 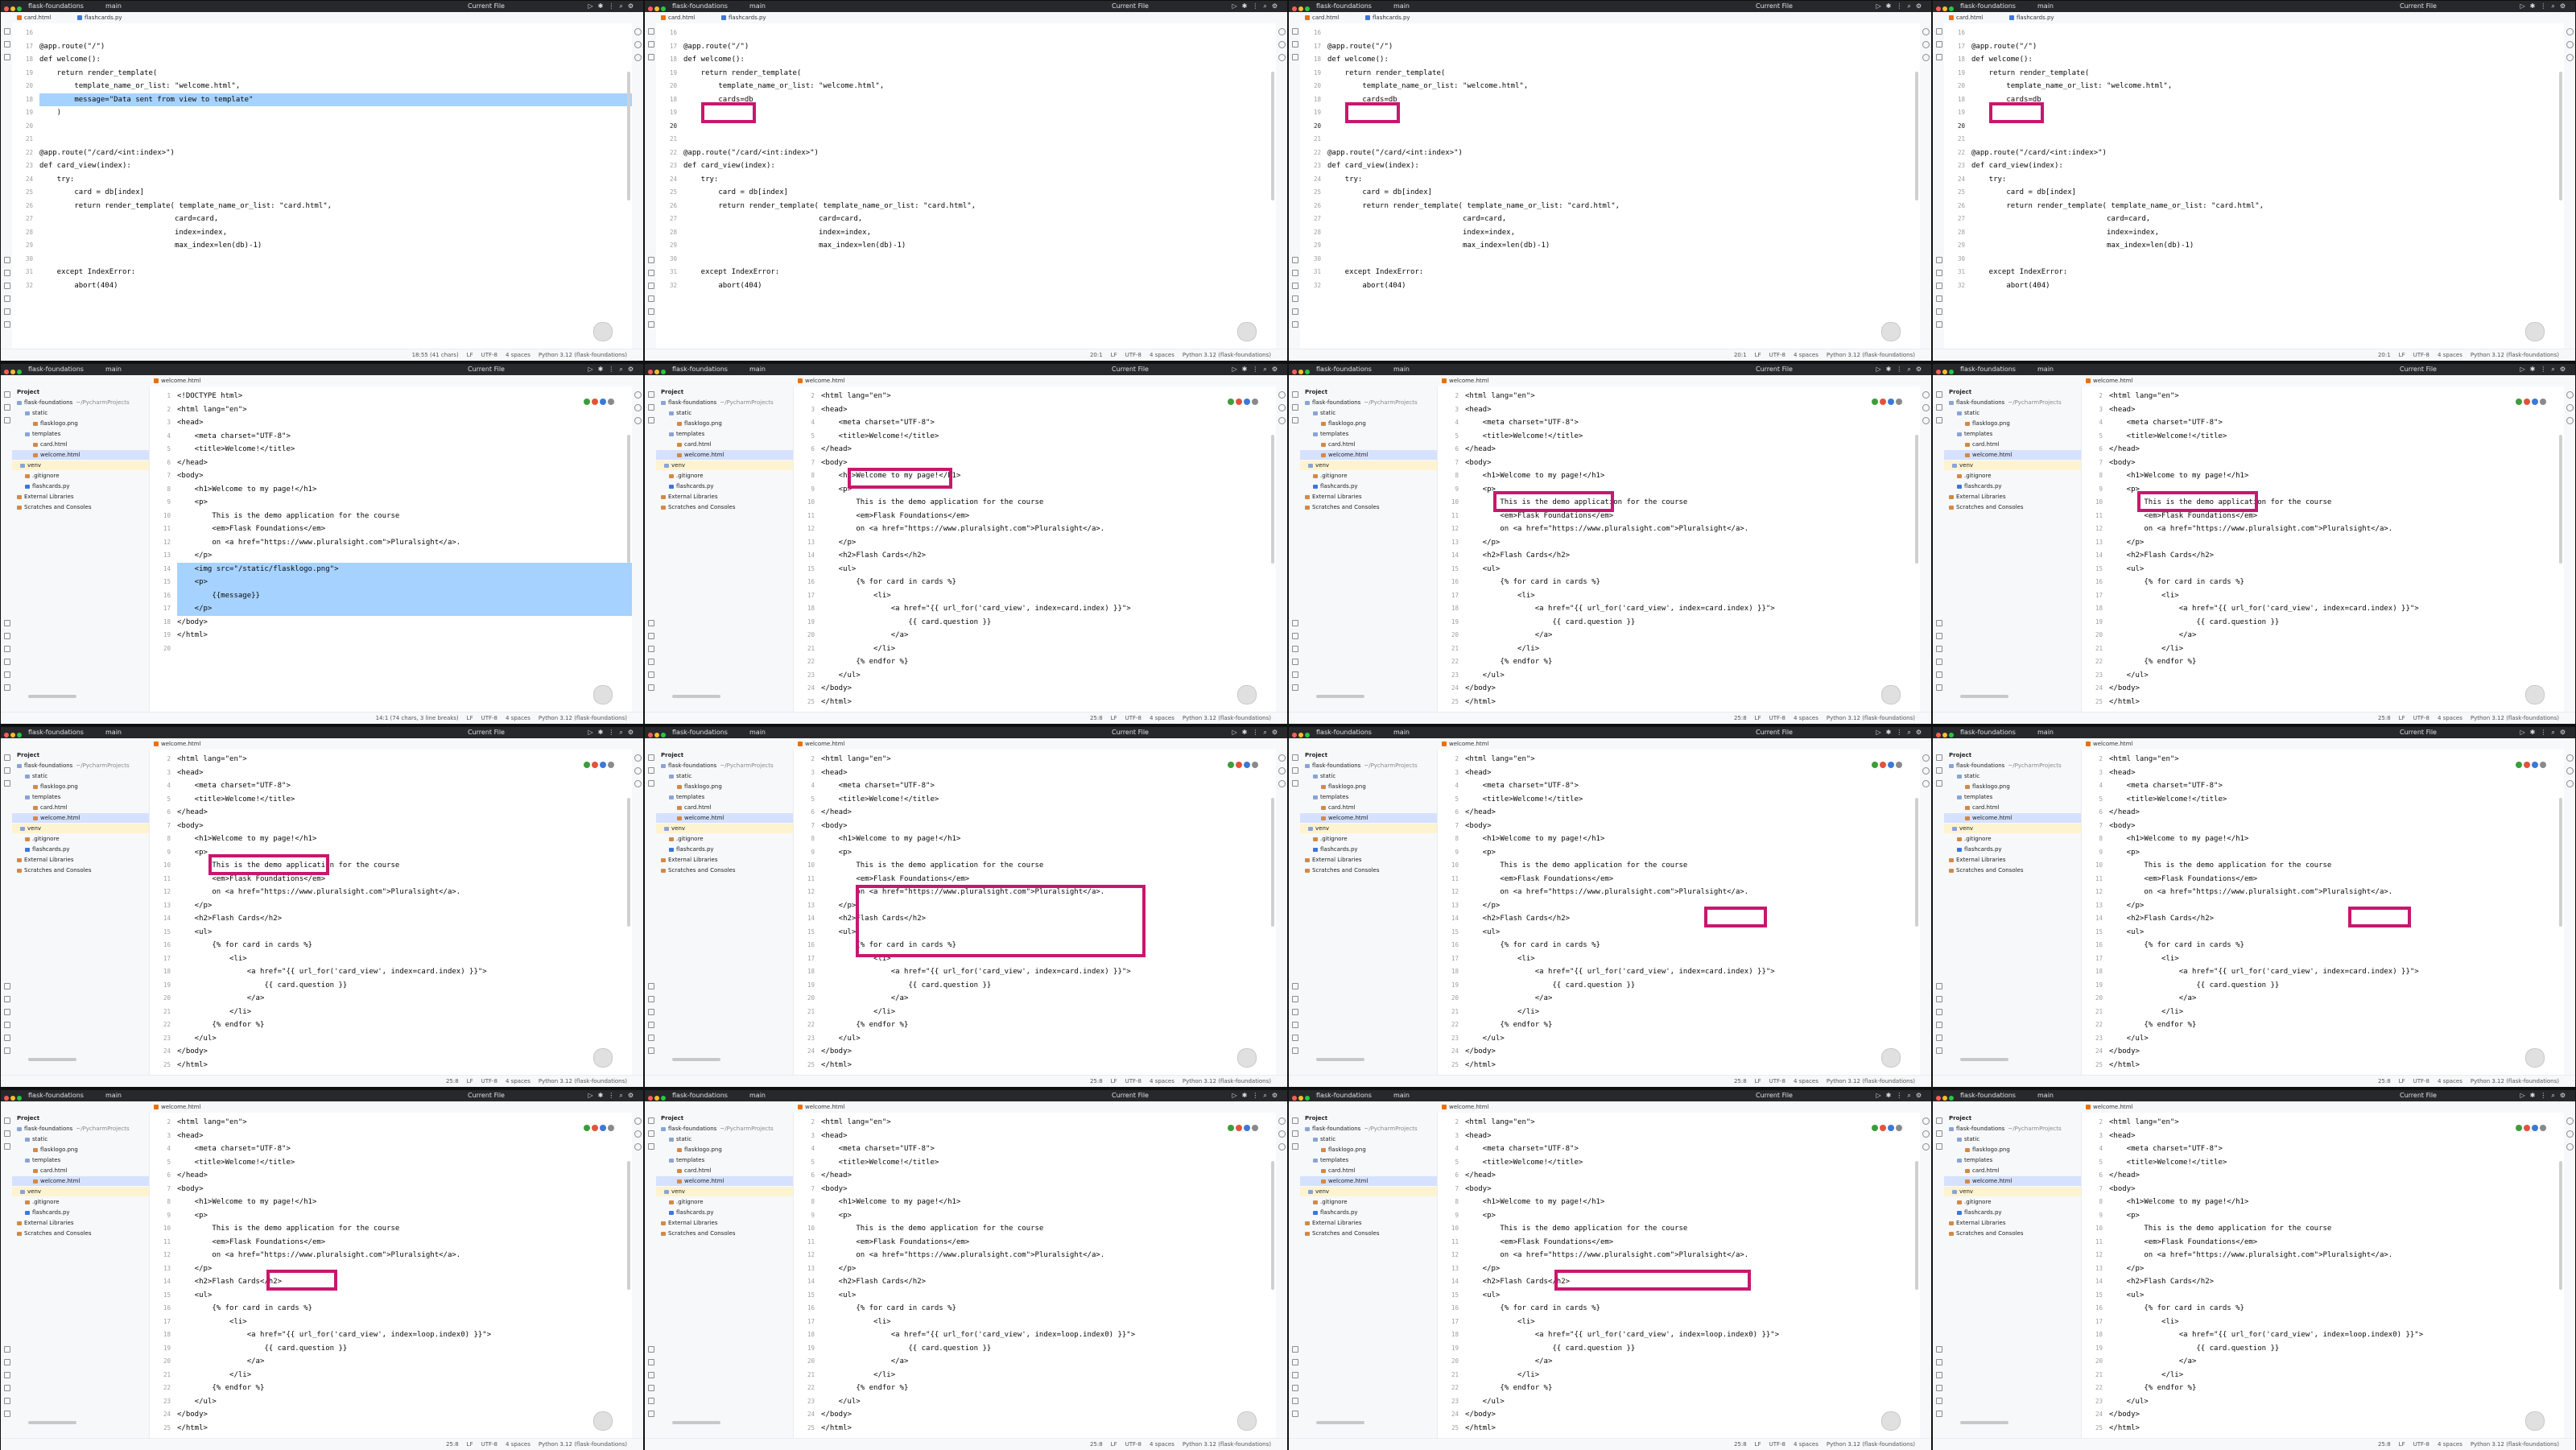 What do you see at coordinates (772, 219) in the screenshot?
I see `code-line: card=card,` at bounding box center [772, 219].